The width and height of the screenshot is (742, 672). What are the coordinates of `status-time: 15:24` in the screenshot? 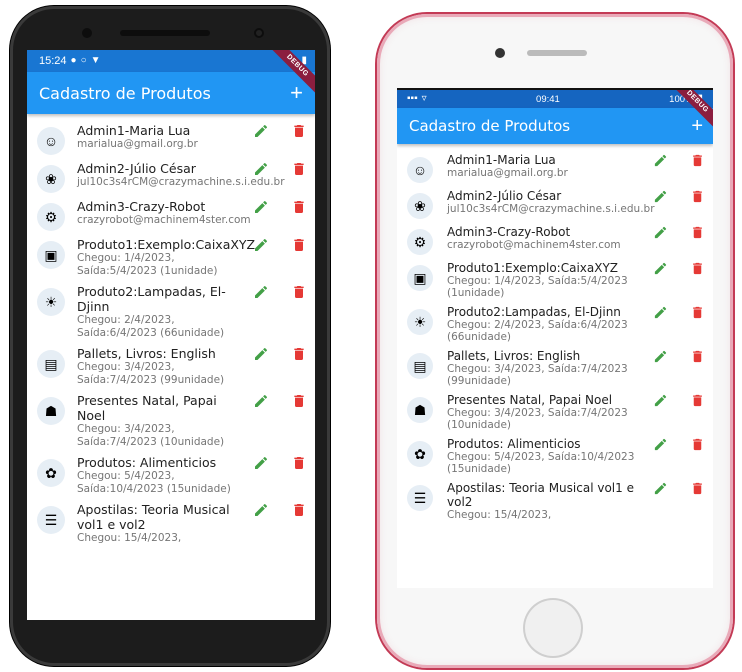 It's located at (53, 61).